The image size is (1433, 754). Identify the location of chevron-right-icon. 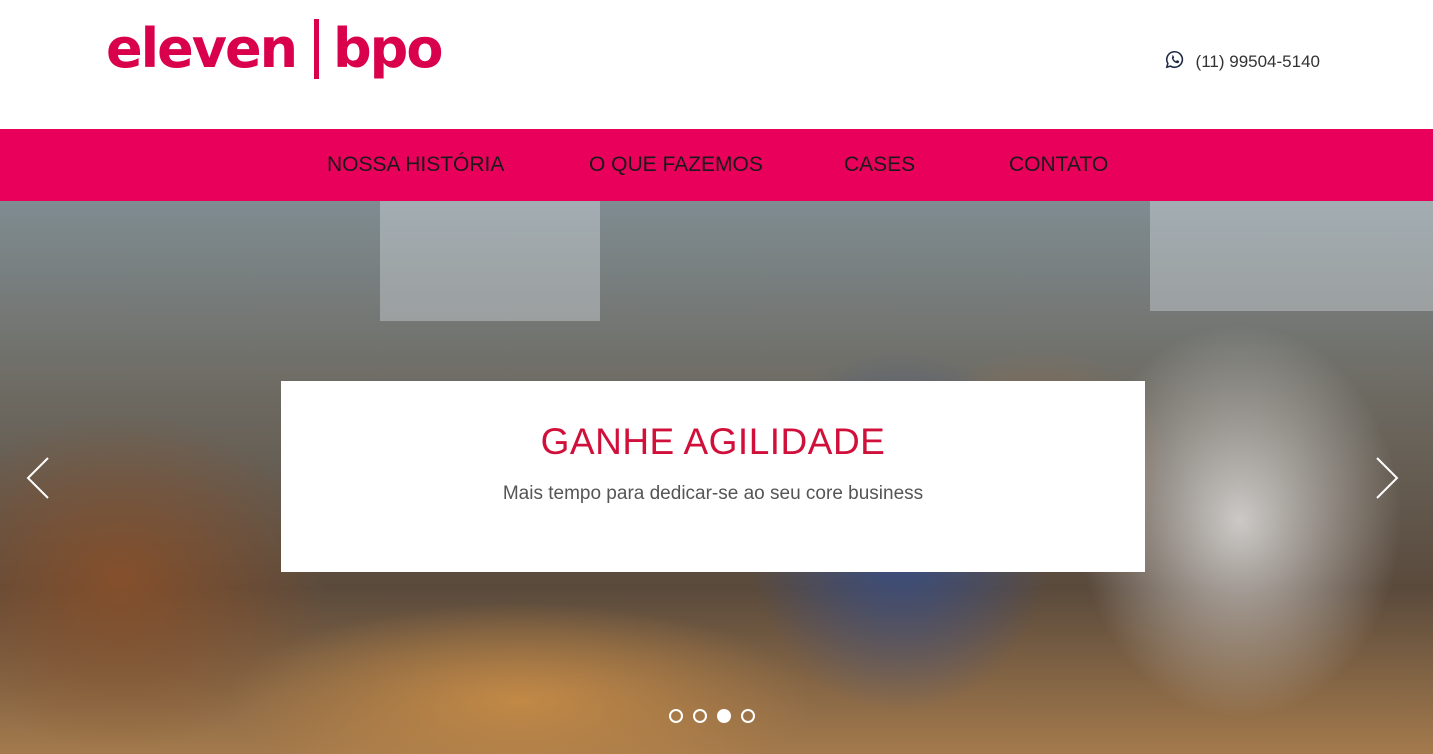
(1387, 478).